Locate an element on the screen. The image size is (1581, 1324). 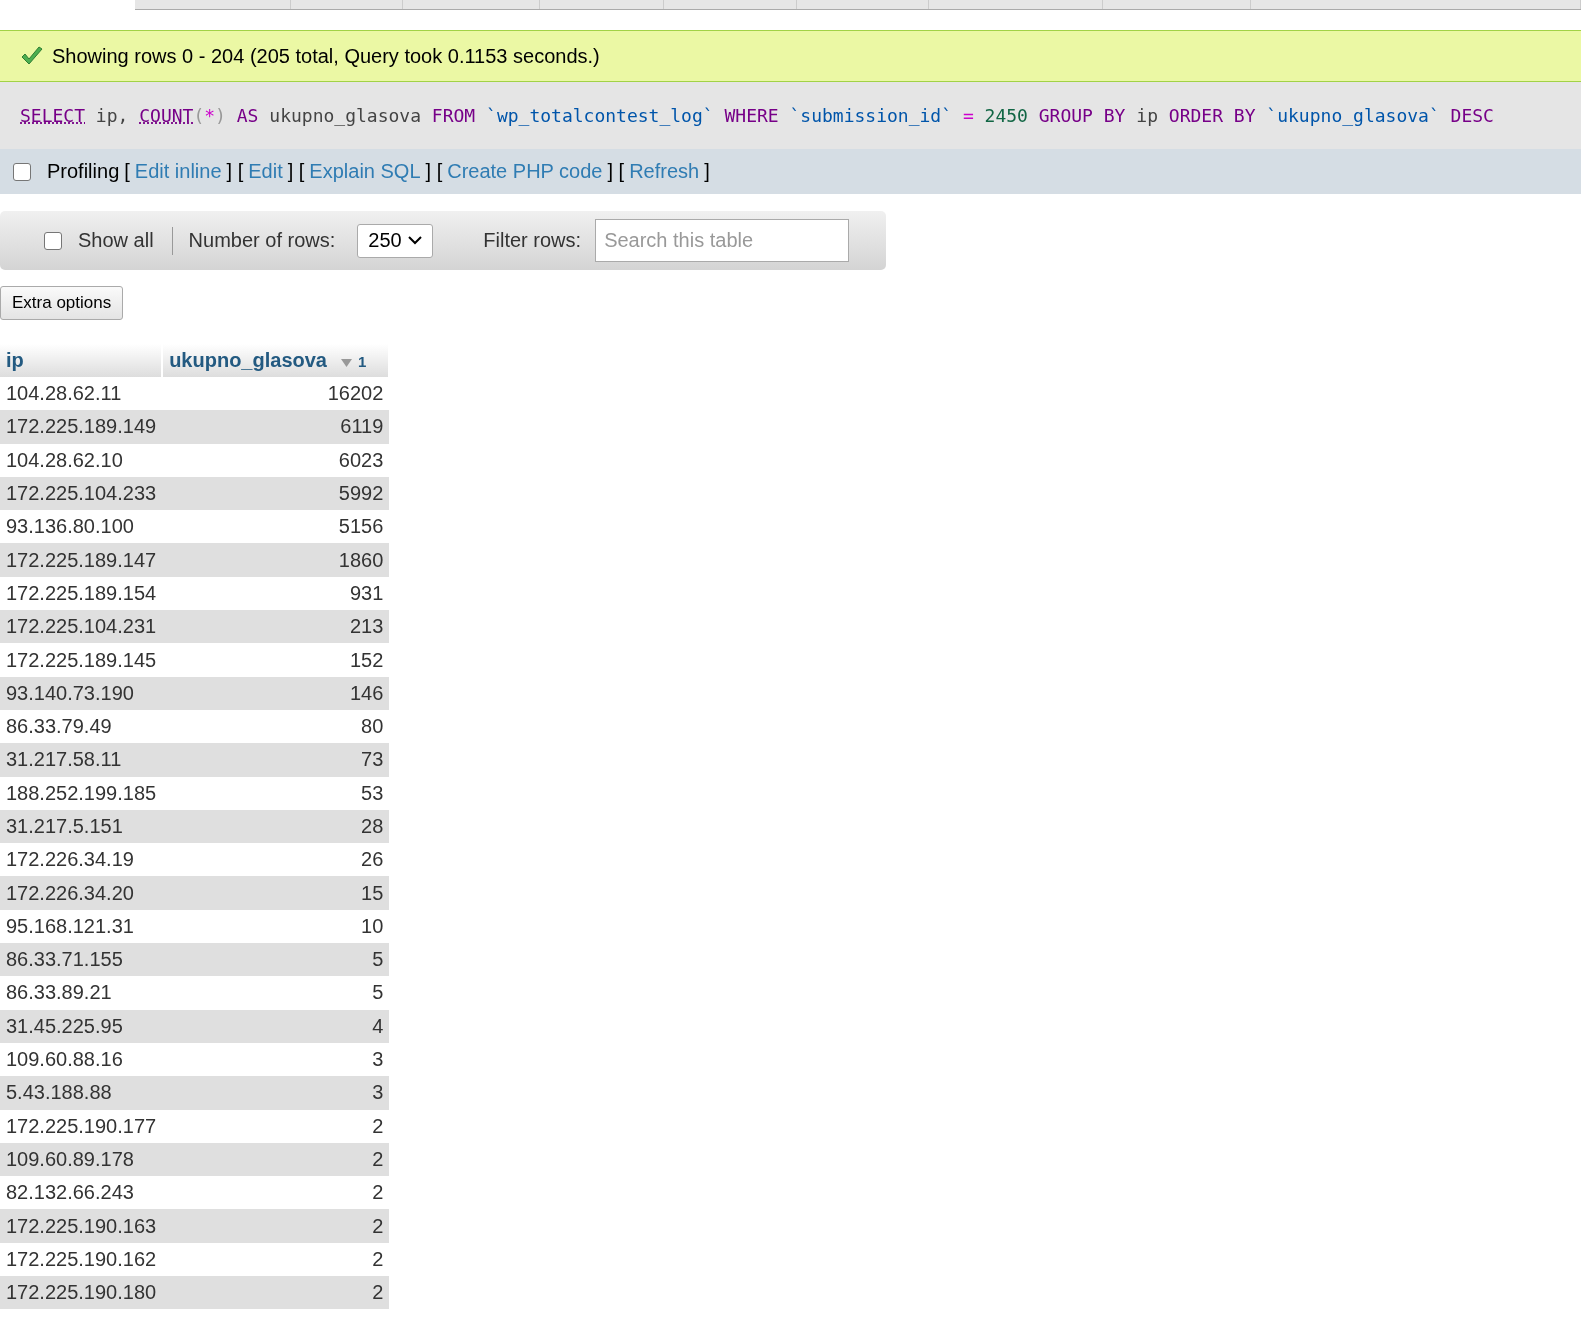
table-cell: 152 is located at coordinates (276, 660).